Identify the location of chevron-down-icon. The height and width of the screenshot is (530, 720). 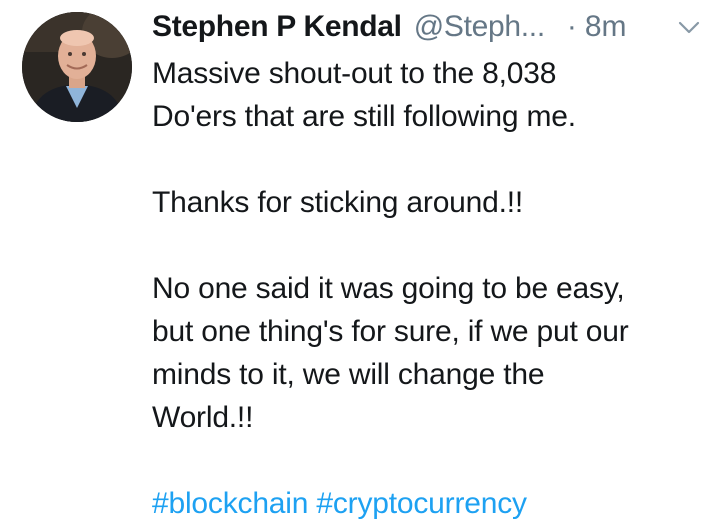
(689, 28).